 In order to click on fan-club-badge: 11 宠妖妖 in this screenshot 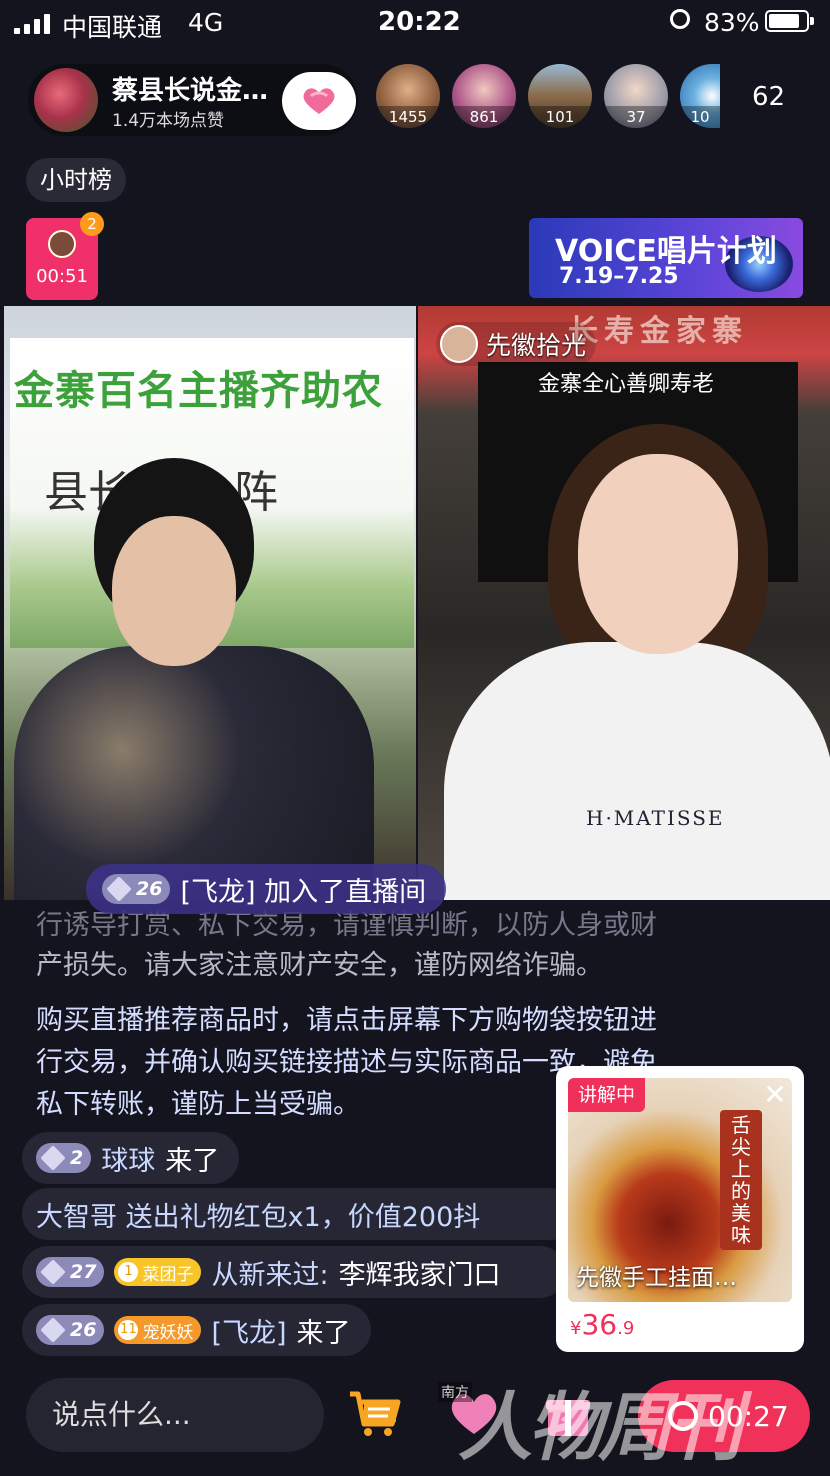, I will do `click(158, 1330)`.